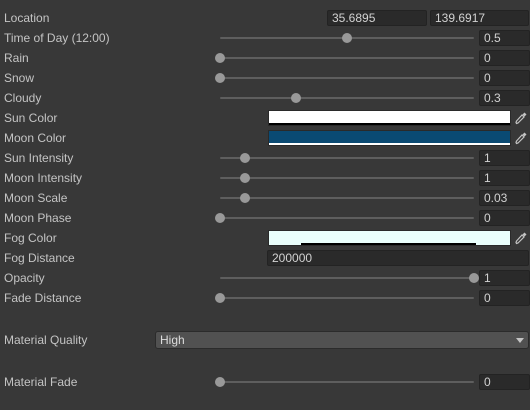  I want to click on material-quality-row: Material Quality High, so click(265, 340).